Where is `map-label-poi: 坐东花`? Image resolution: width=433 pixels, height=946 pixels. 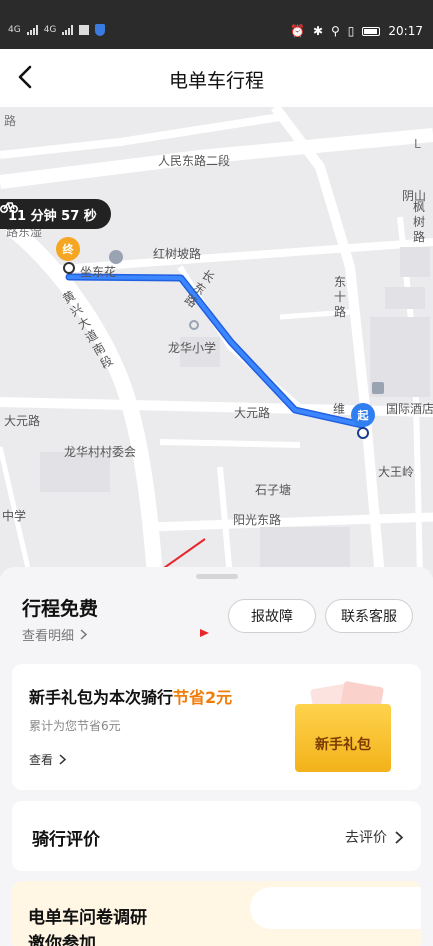
map-label-poi: 坐东花 is located at coordinates (98, 272).